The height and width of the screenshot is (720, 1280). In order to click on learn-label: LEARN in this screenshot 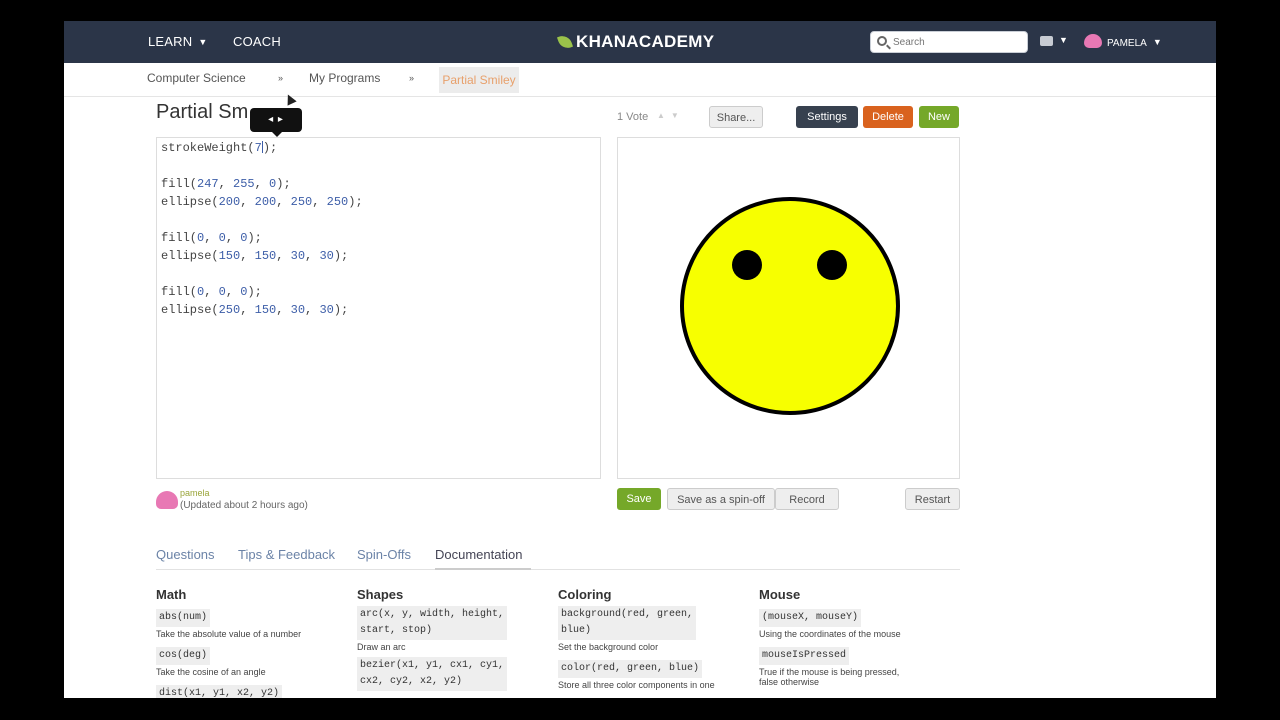, I will do `click(170, 41)`.